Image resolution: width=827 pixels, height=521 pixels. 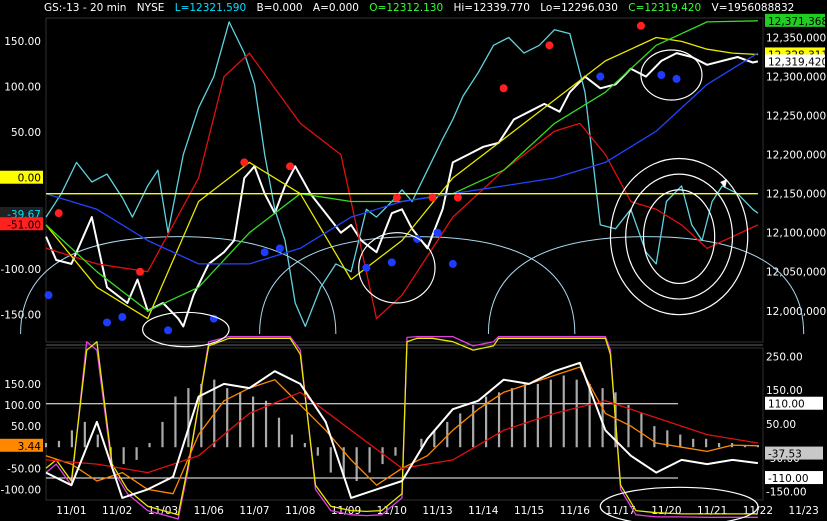 What do you see at coordinates (22, 87) in the screenshot?
I see `left-tick-label-1: 100.00` at bounding box center [22, 87].